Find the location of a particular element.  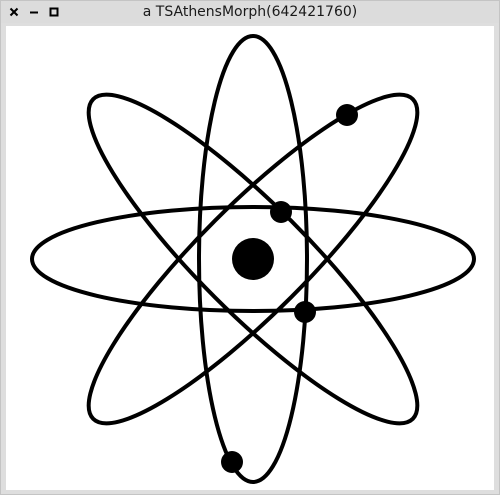

window-titlebar: a TSAthensMorph(642421760) is located at coordinates (250, 12).